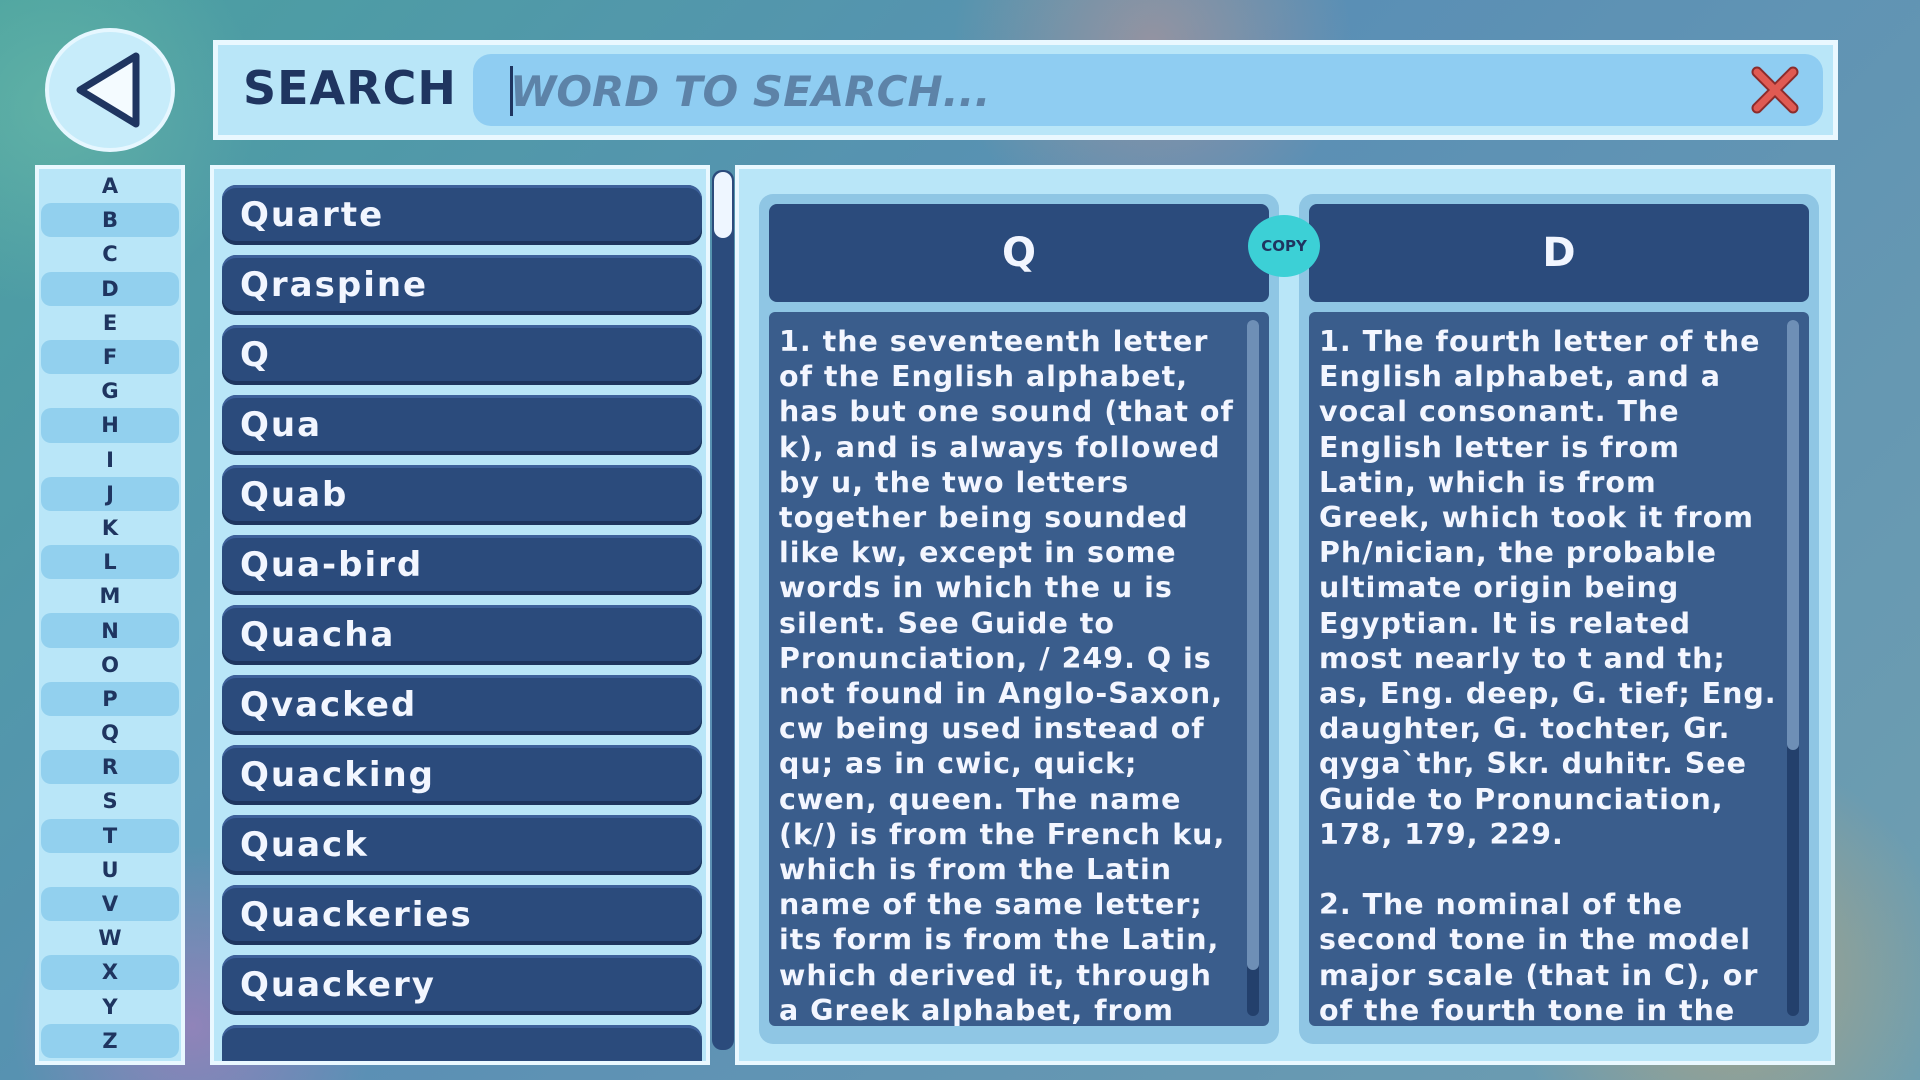 The image size is (1920, 1080). I want to click on word-list-item: Qvacked, so click(462, 705).